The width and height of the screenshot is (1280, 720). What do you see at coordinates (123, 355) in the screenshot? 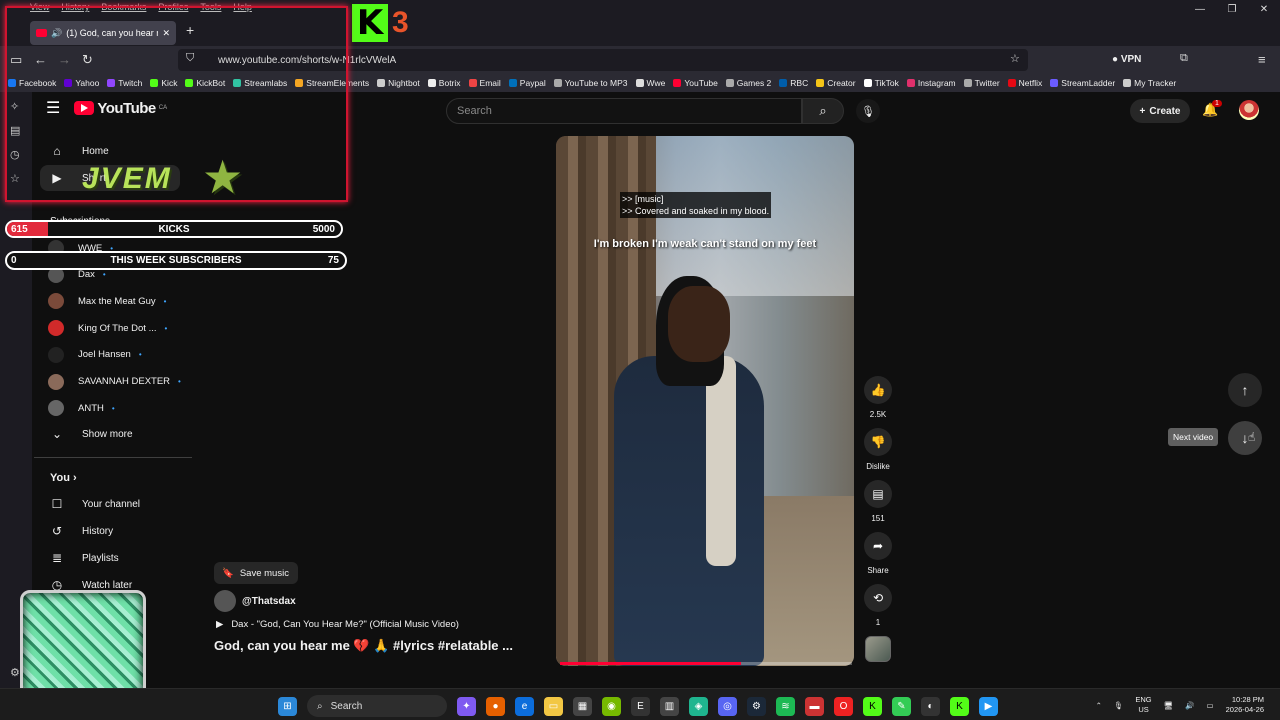
I see `sidebar-subscription-item: Joel Hansen •` at bounding box center [123, 355].